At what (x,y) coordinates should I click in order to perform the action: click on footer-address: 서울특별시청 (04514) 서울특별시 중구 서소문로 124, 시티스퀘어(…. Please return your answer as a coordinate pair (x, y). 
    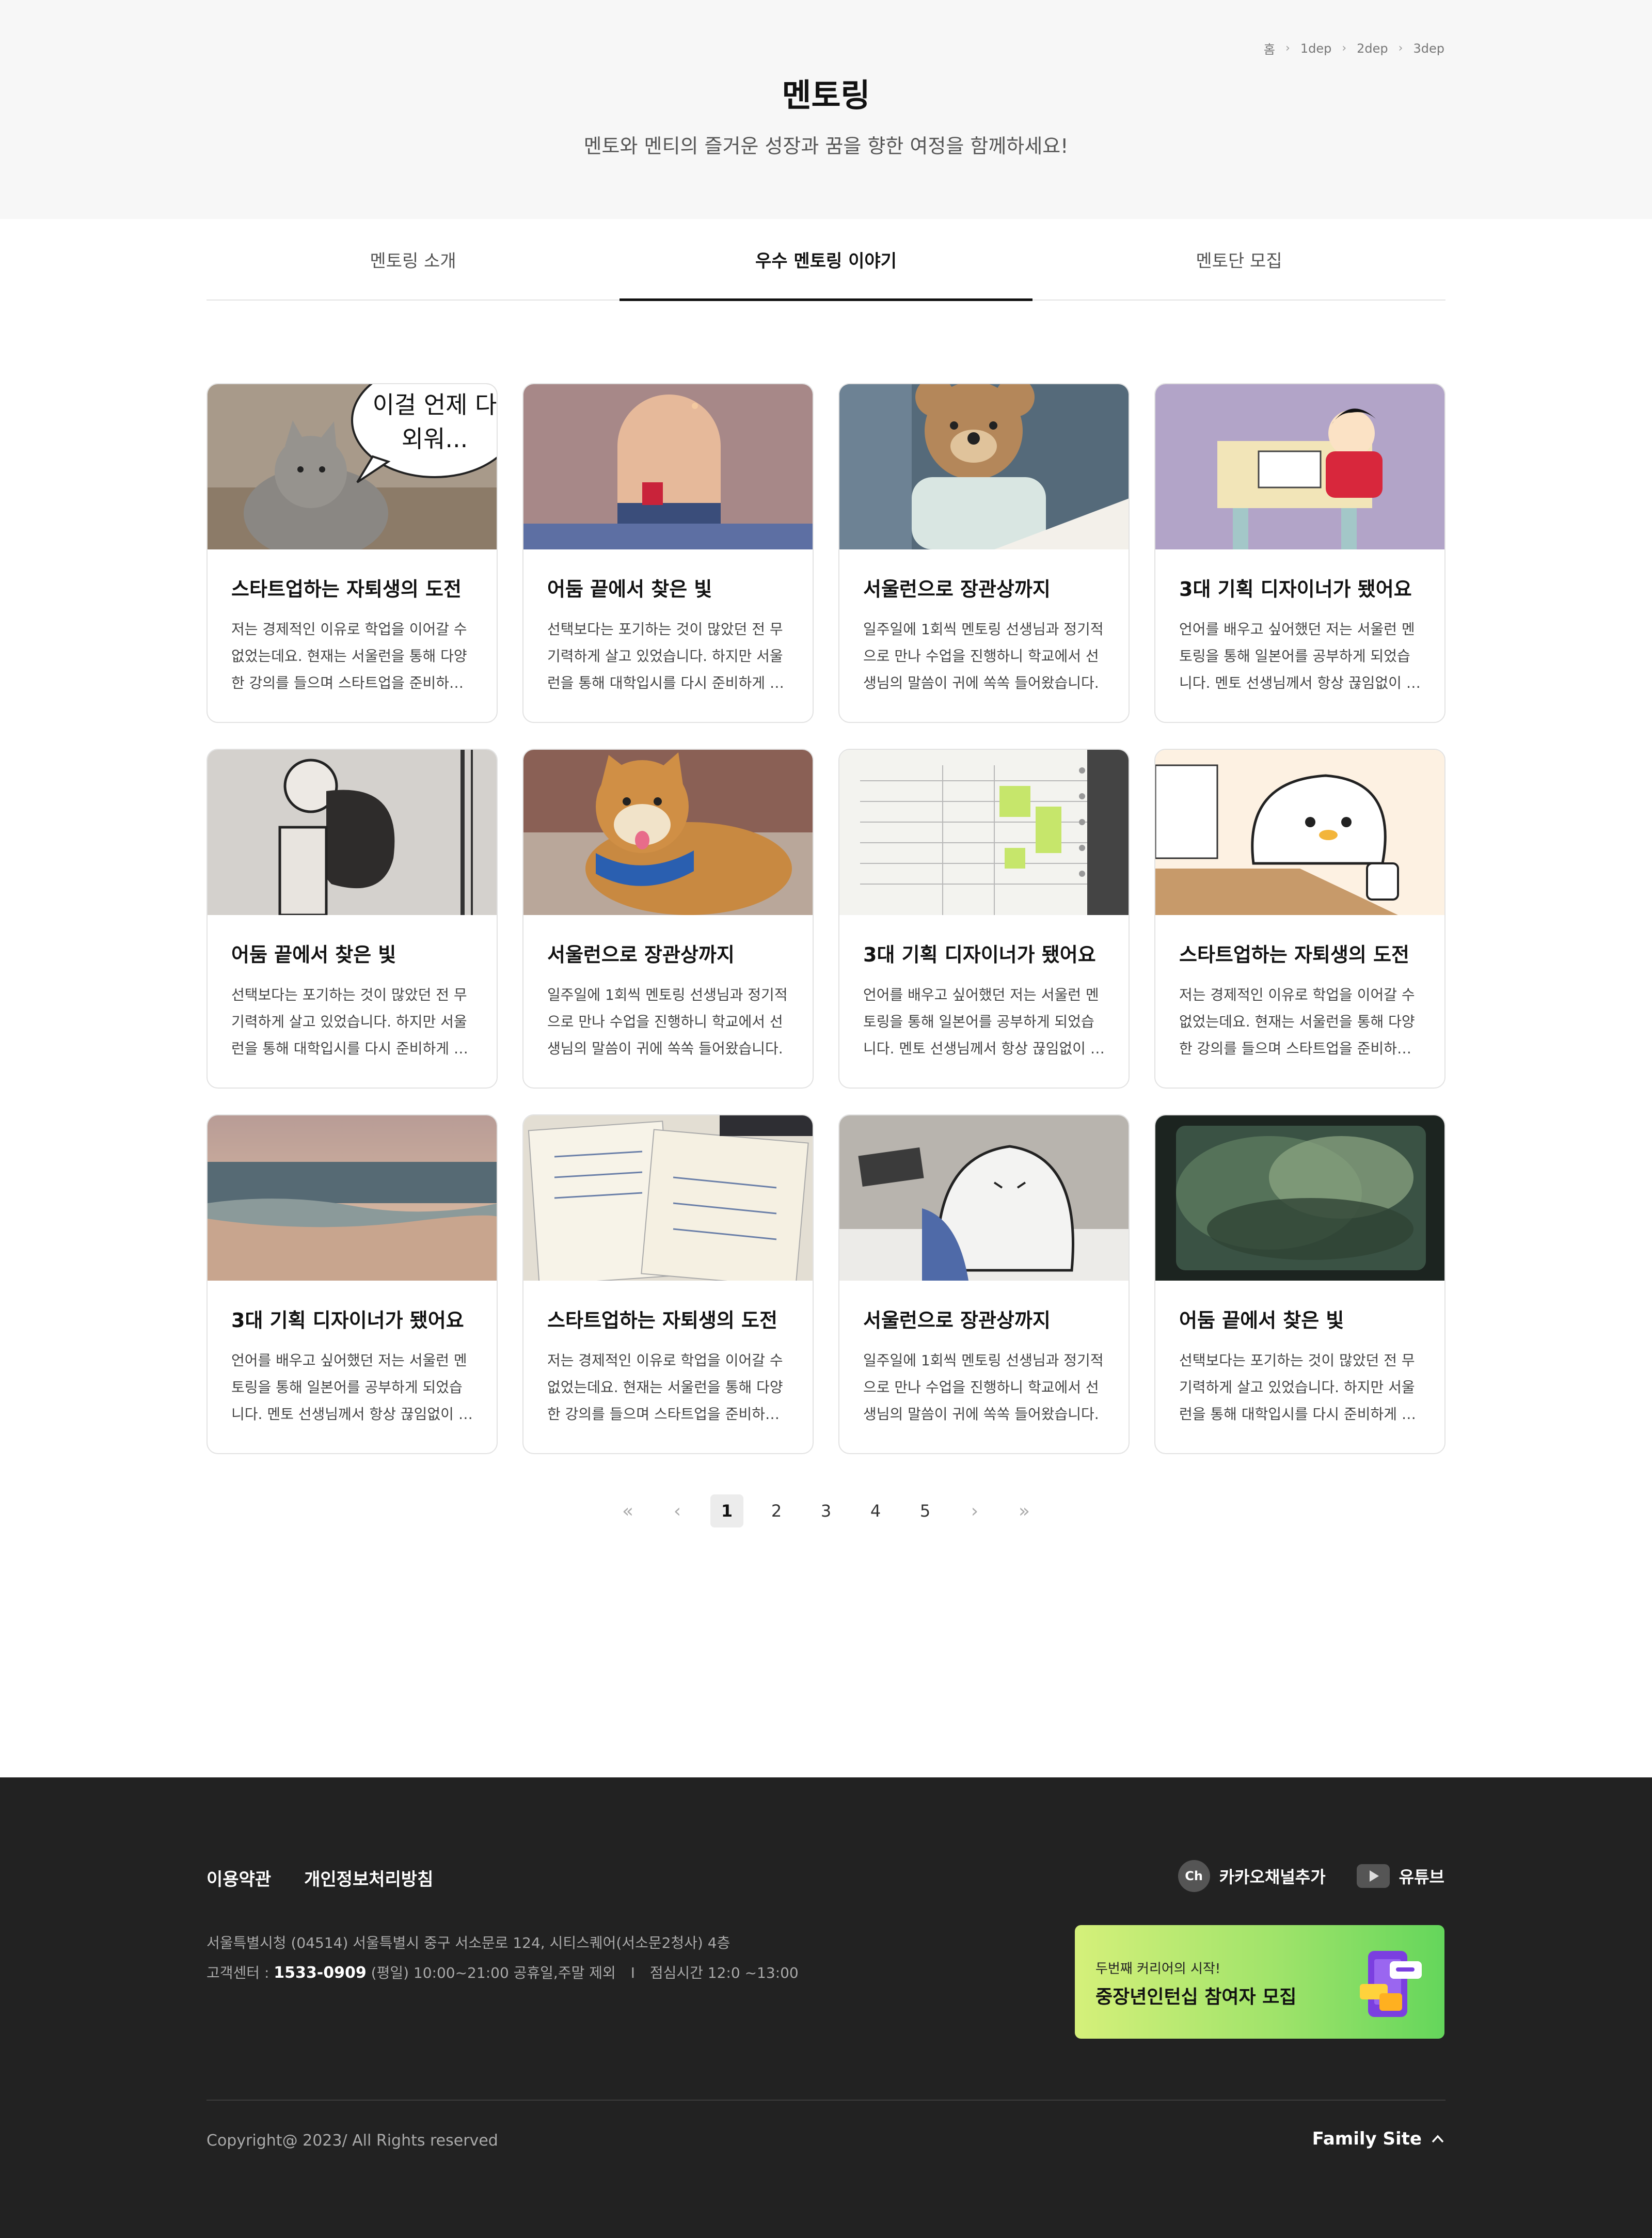
    Looking at the image, I should click on (502, 1958).